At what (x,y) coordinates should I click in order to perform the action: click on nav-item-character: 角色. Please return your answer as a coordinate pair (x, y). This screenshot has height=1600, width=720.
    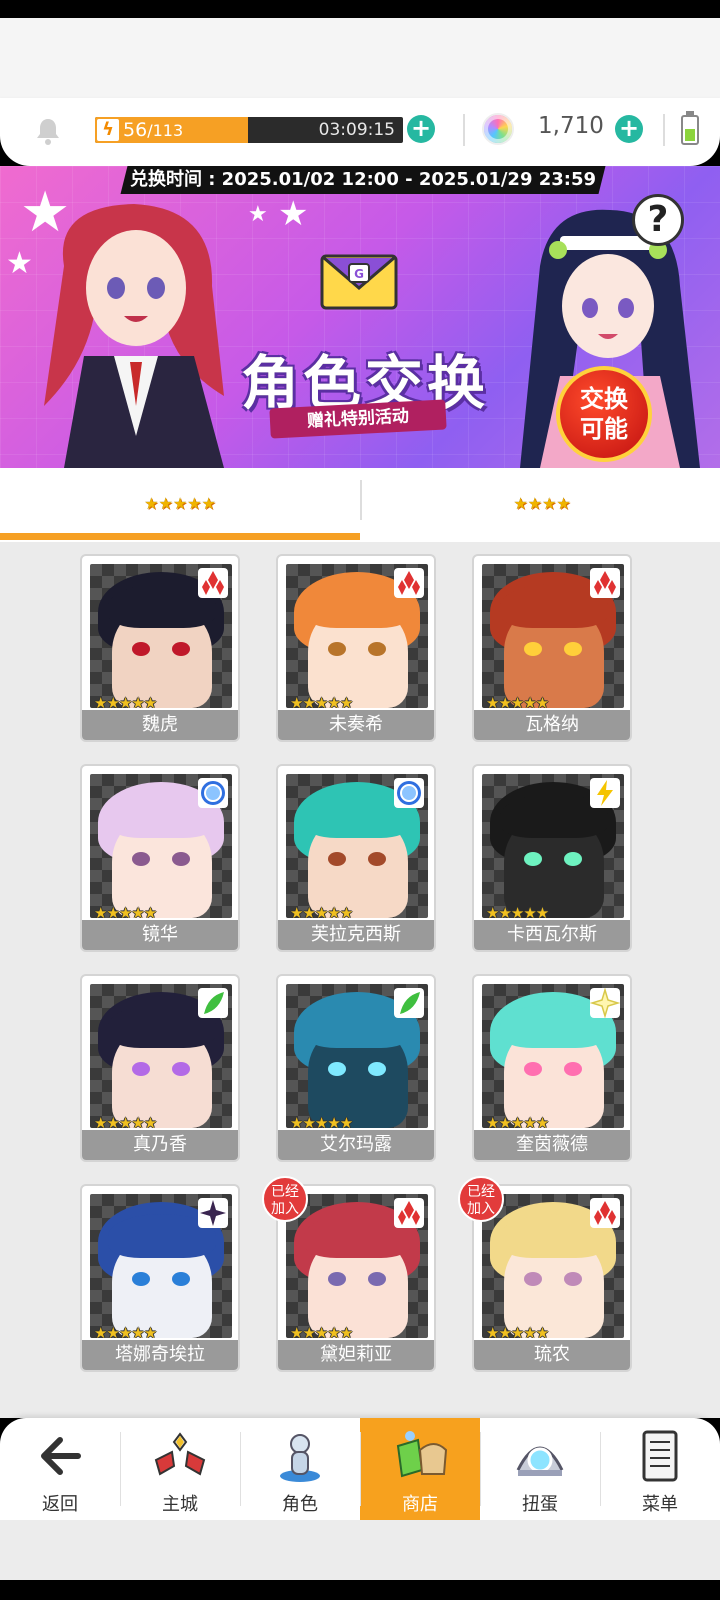
    Looking at the image, I should click on (300, 1469).